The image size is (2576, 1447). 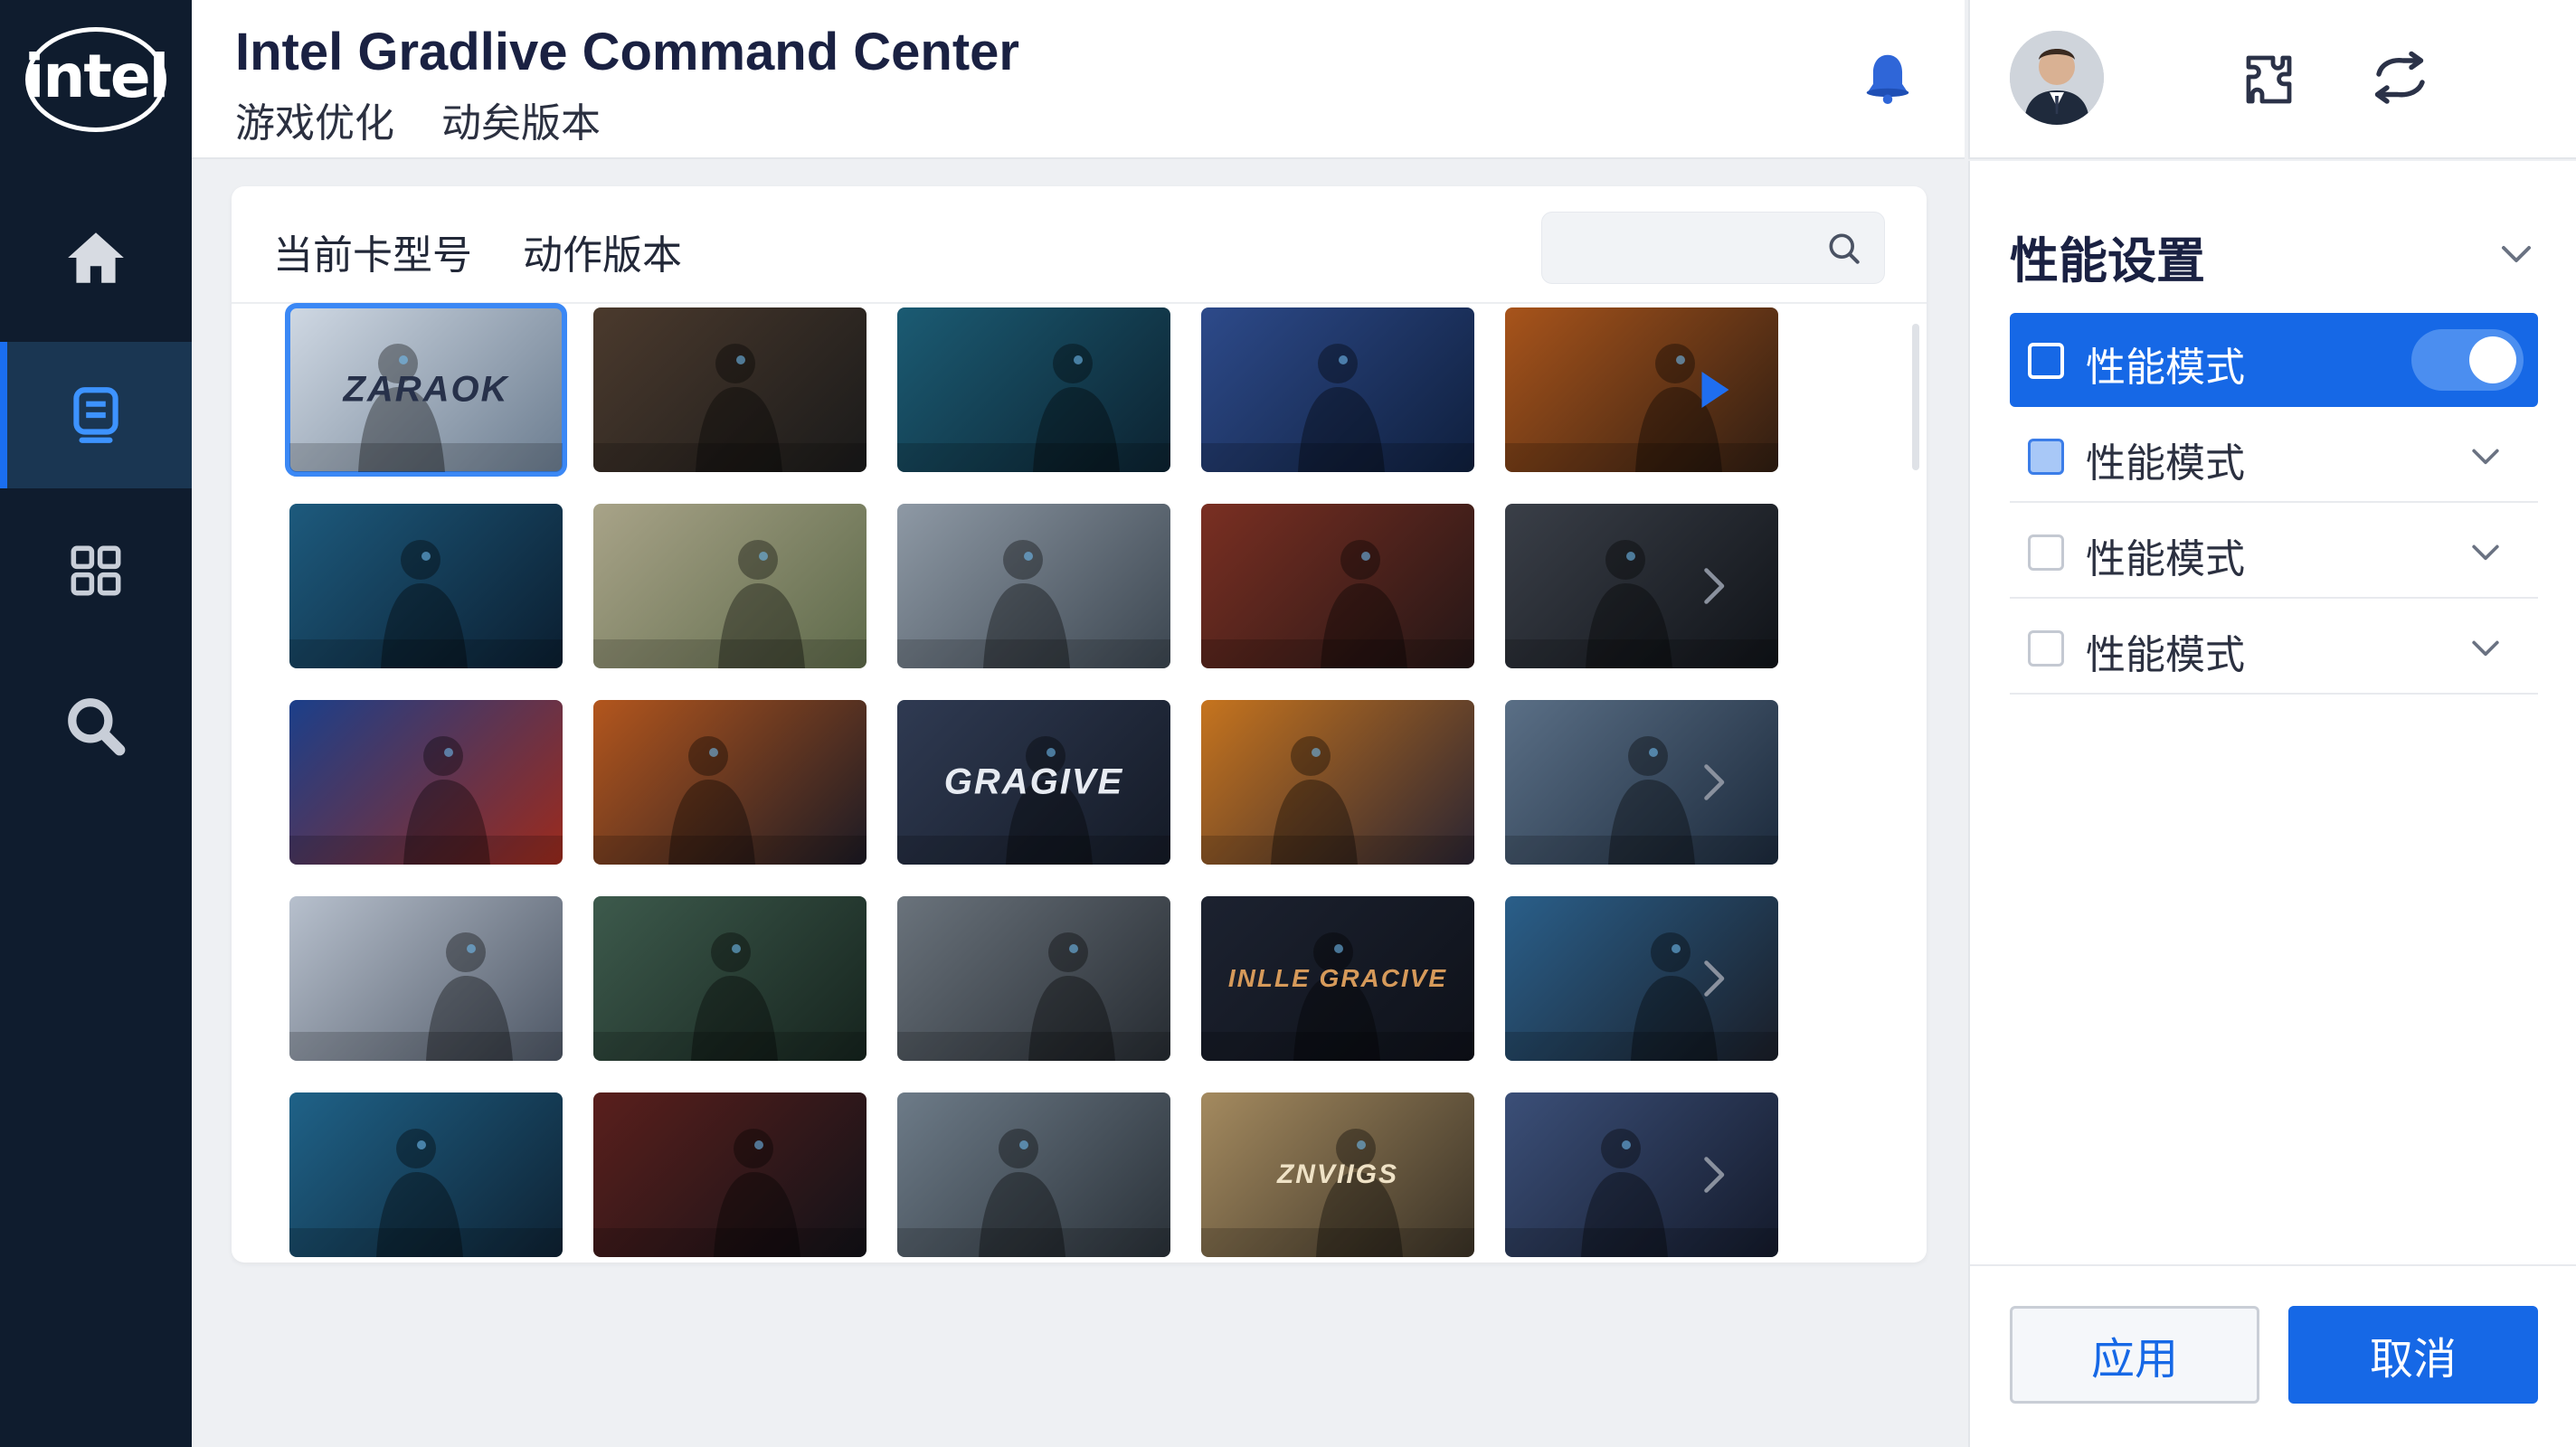 I want to click on home-icon, so click(x=96, y=257).